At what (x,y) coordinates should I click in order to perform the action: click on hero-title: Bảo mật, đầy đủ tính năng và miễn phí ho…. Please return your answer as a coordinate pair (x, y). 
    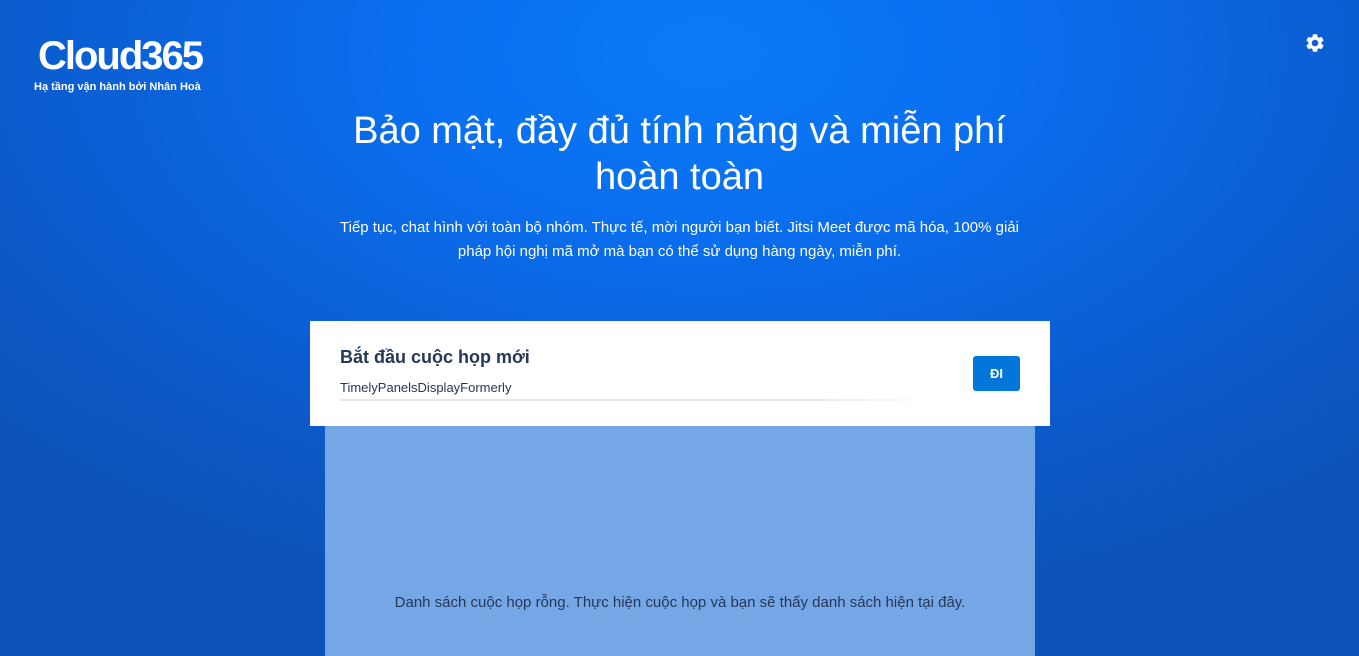
    Looking at the image, I should click on (679, 154).